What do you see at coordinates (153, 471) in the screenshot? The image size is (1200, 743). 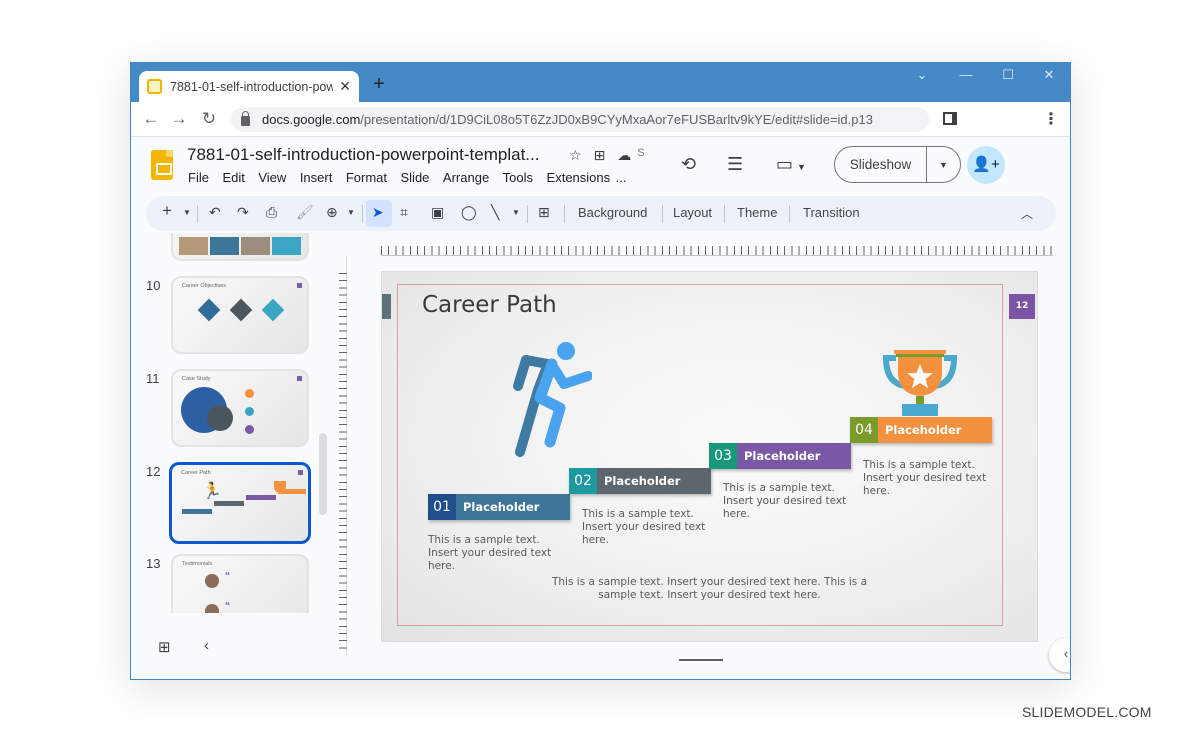 I see `slide-number-12: 12` at bounding box center [153, 471].